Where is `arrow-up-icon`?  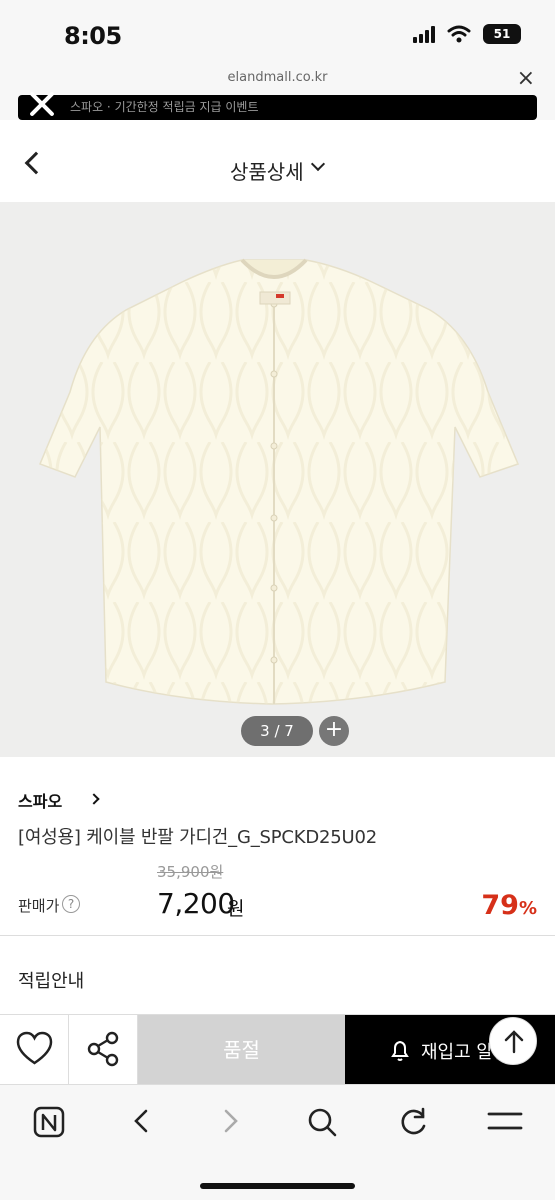 arrow-up-icon is located at coordinates (514, 1042).